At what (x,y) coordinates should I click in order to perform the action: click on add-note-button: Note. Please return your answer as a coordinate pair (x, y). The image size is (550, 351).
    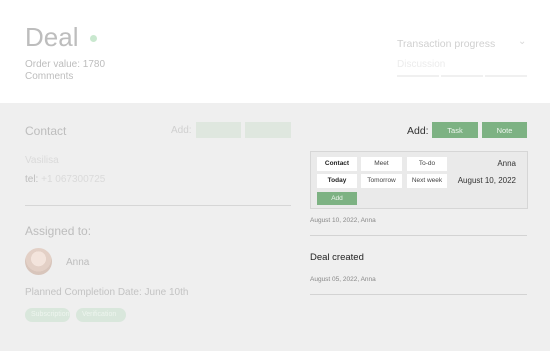
    Looking at the image, I should click on (504, 130).